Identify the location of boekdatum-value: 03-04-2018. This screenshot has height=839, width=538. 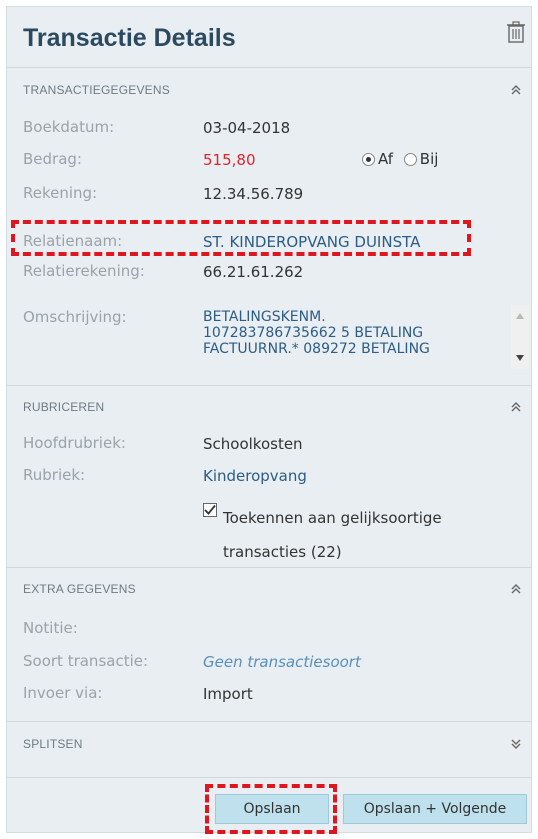
(247, 128).